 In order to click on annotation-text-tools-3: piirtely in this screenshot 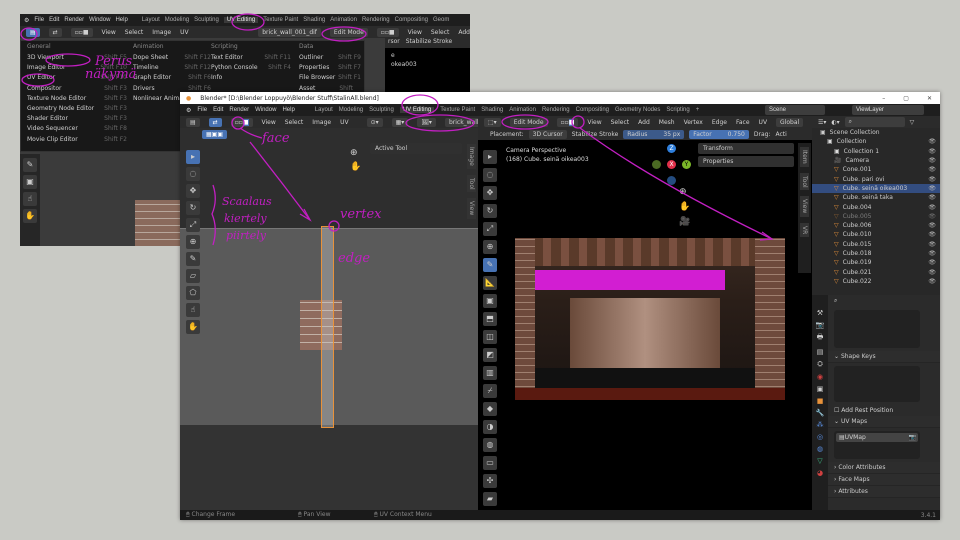, I will do `click(246, 235)`.